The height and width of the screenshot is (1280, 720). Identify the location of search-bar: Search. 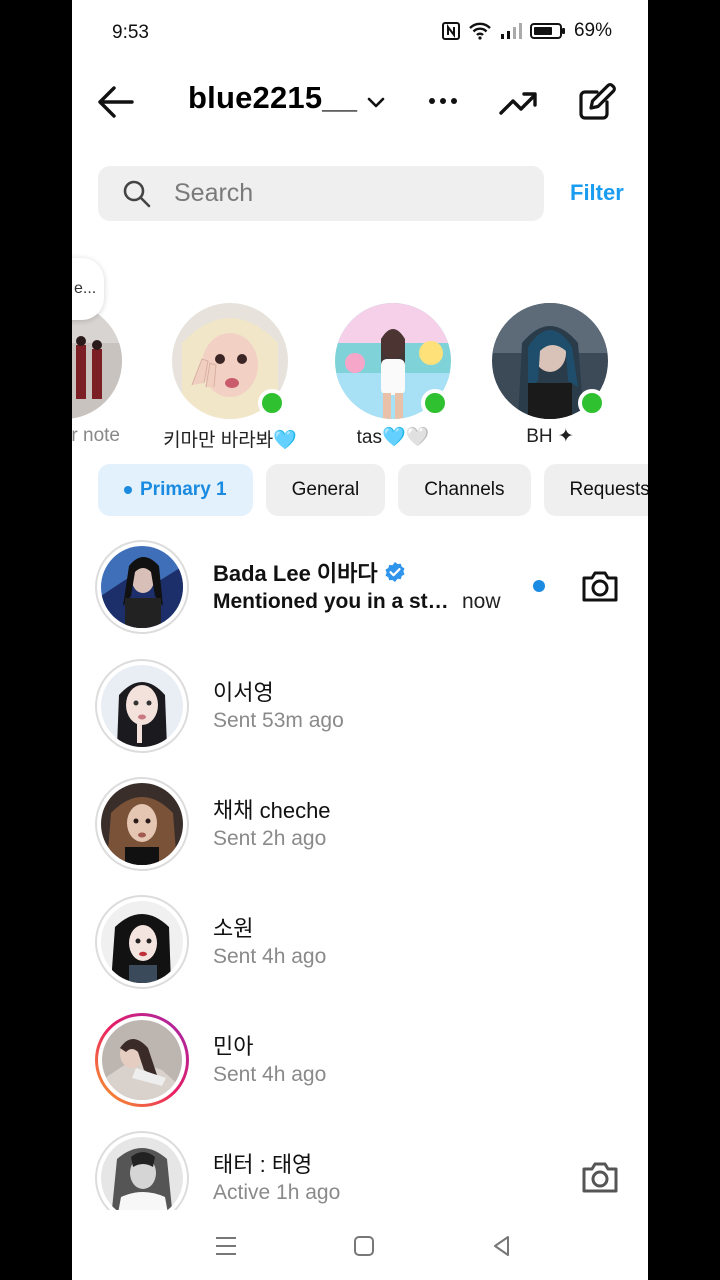
(321, 193).